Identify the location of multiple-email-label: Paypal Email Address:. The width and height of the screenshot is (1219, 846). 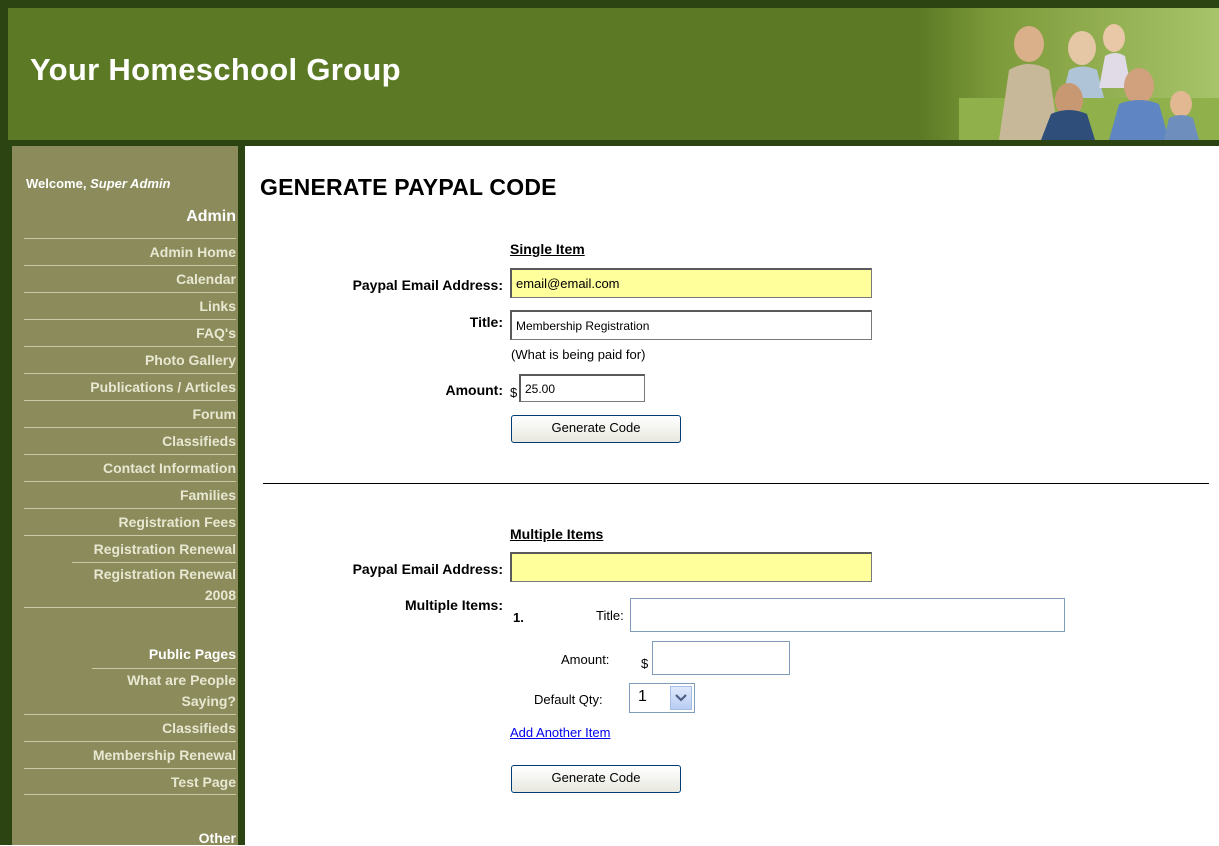
(427, 569).